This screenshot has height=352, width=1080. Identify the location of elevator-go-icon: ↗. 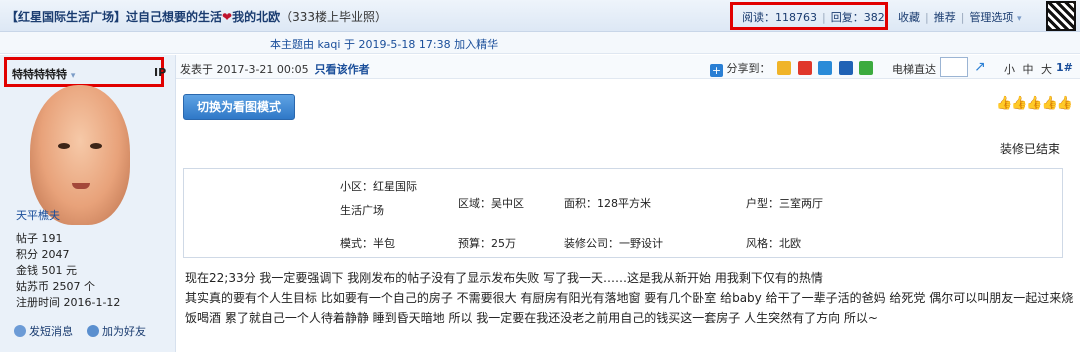
(982, 67).